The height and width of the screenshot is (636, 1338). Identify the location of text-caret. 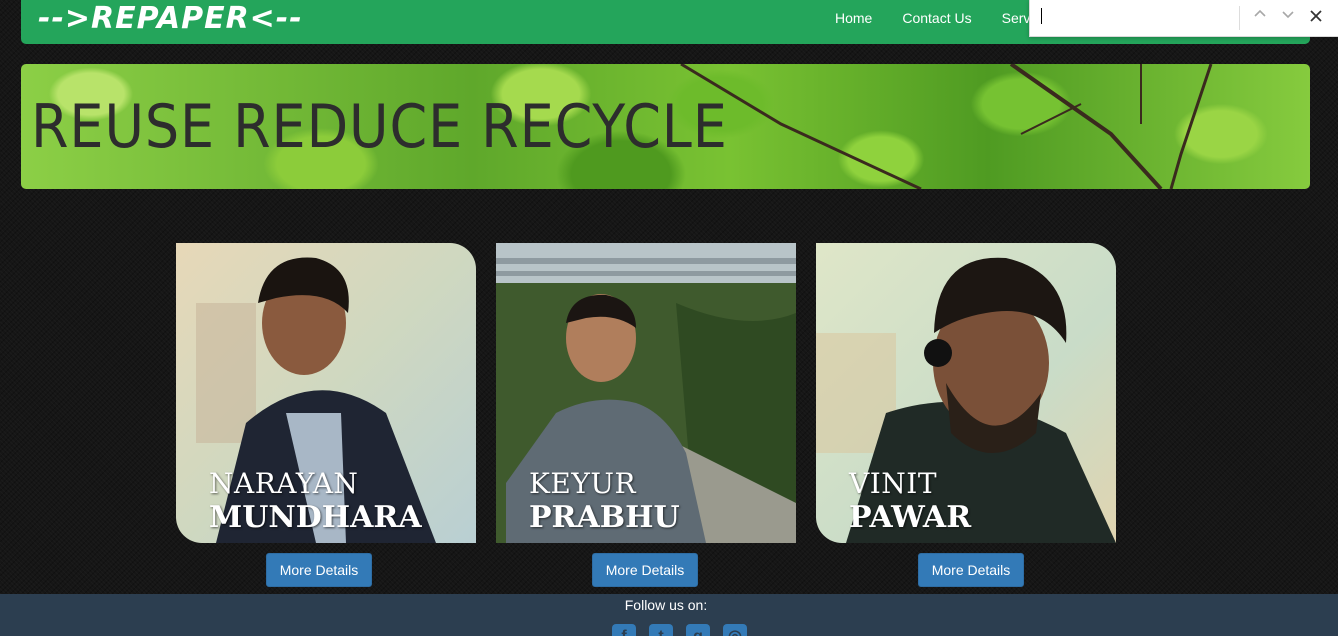
(1041, 16).